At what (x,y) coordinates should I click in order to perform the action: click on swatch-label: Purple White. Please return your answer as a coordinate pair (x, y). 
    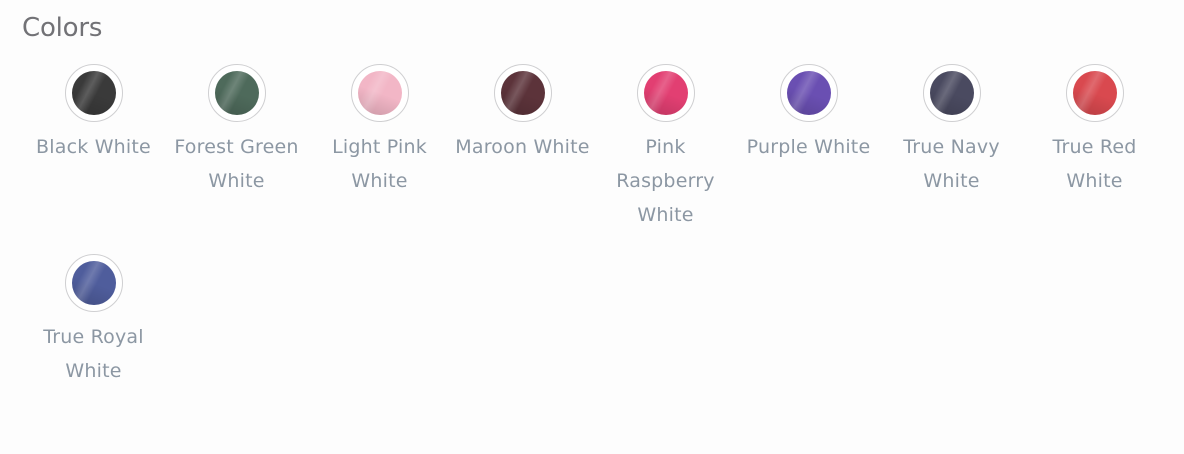
    Looking at the image, I should click on (808, 147).